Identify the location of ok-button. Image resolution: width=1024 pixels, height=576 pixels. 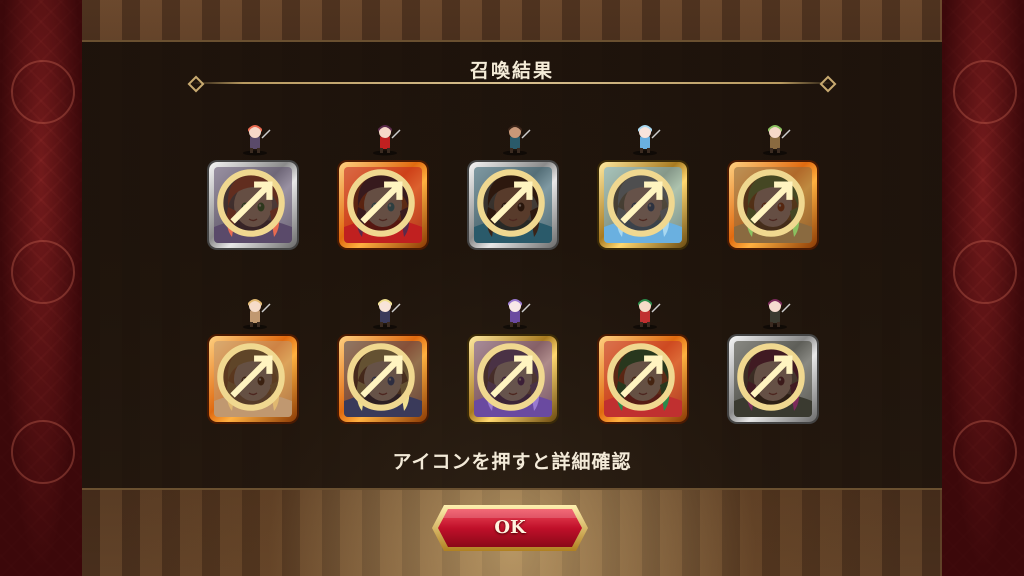
(510, 528).